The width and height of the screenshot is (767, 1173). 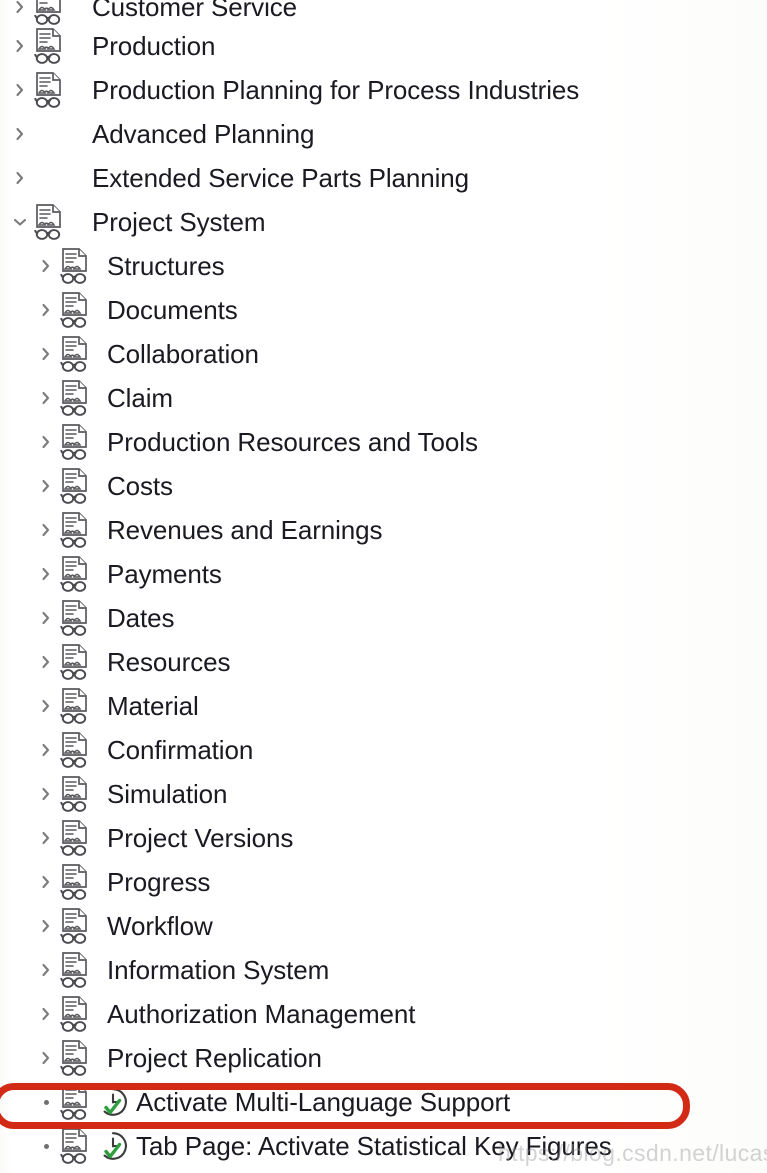 I want to click on tree-row-label: Simulation, so click(x=167, y=794).